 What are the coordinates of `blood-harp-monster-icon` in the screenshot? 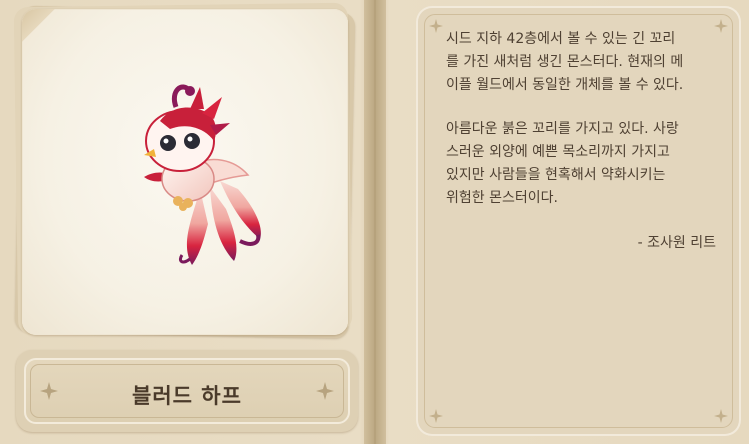 It's located at (202, 174).